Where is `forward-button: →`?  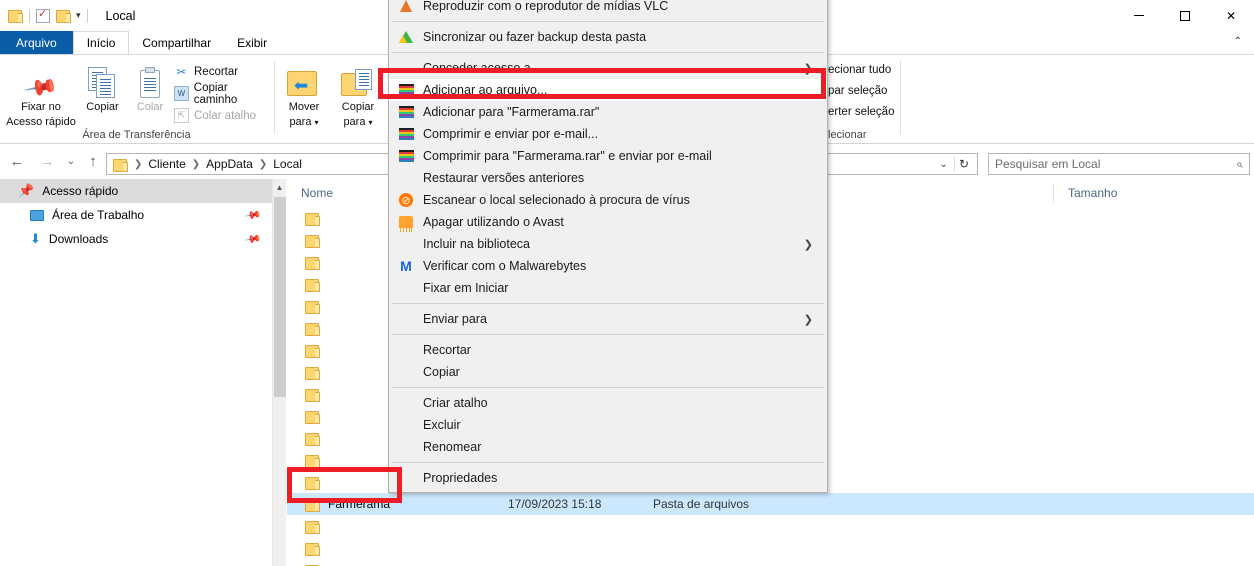
forward-button: → is located at coordinates (47, 162).